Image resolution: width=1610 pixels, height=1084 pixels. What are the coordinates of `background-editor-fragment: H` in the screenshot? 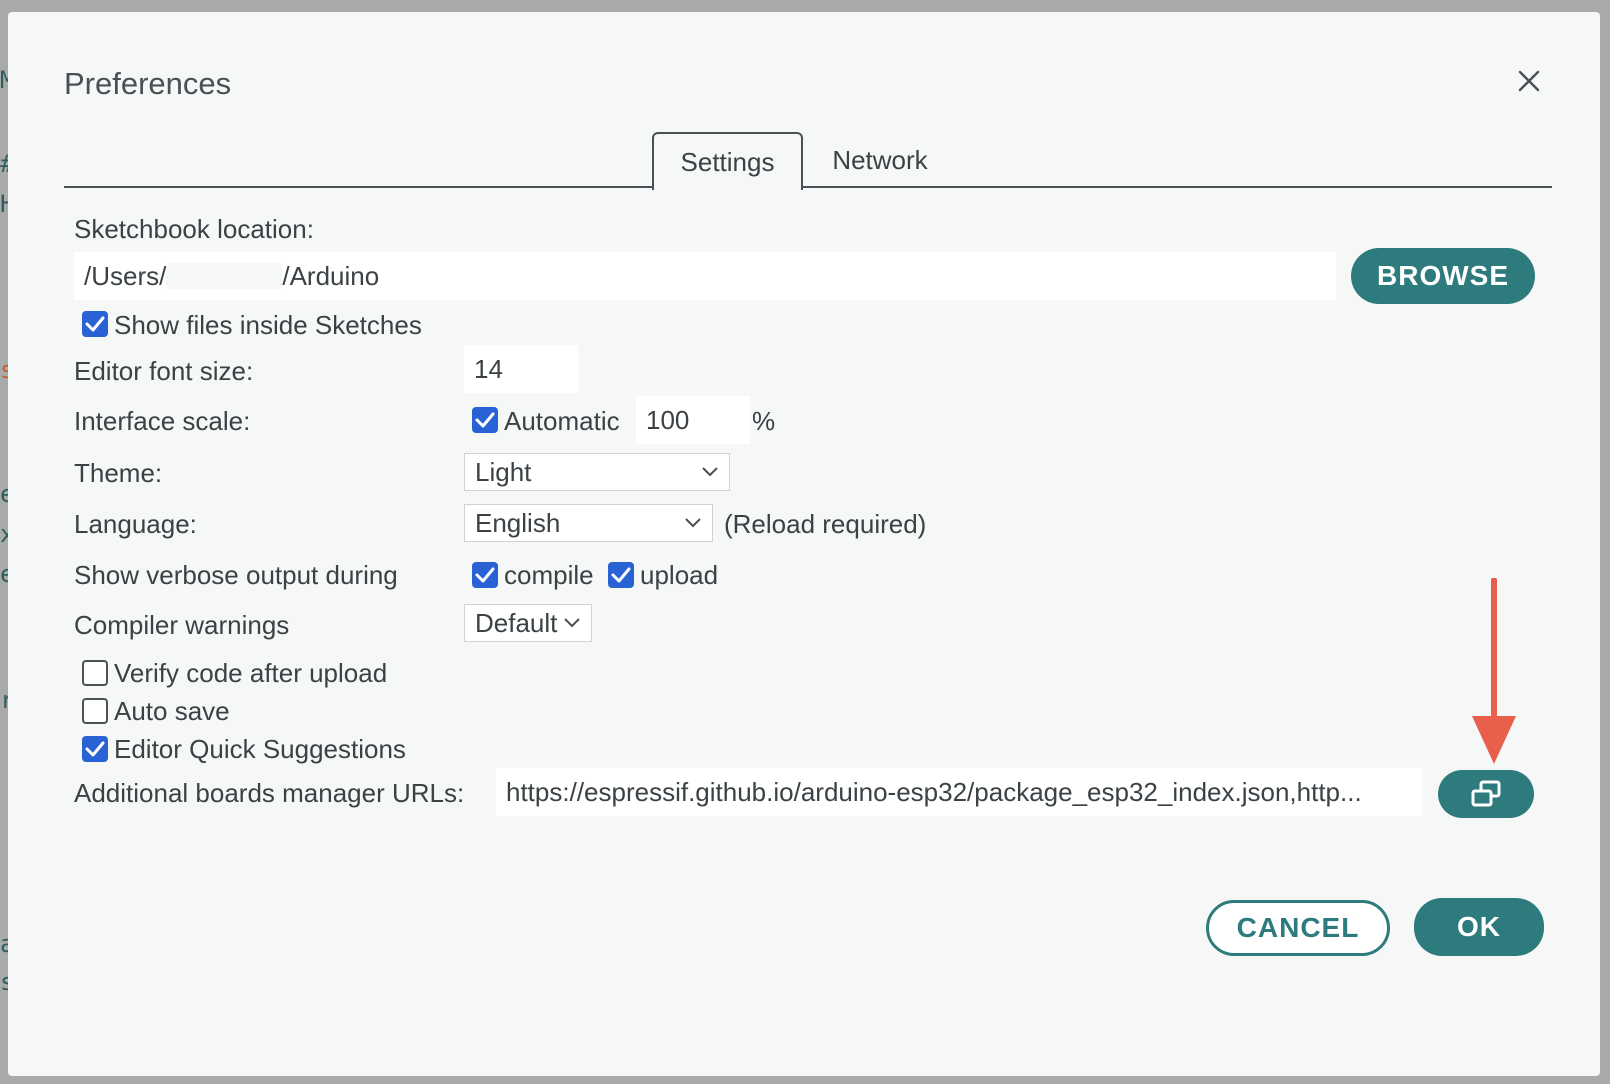 It's located at (4, 204).